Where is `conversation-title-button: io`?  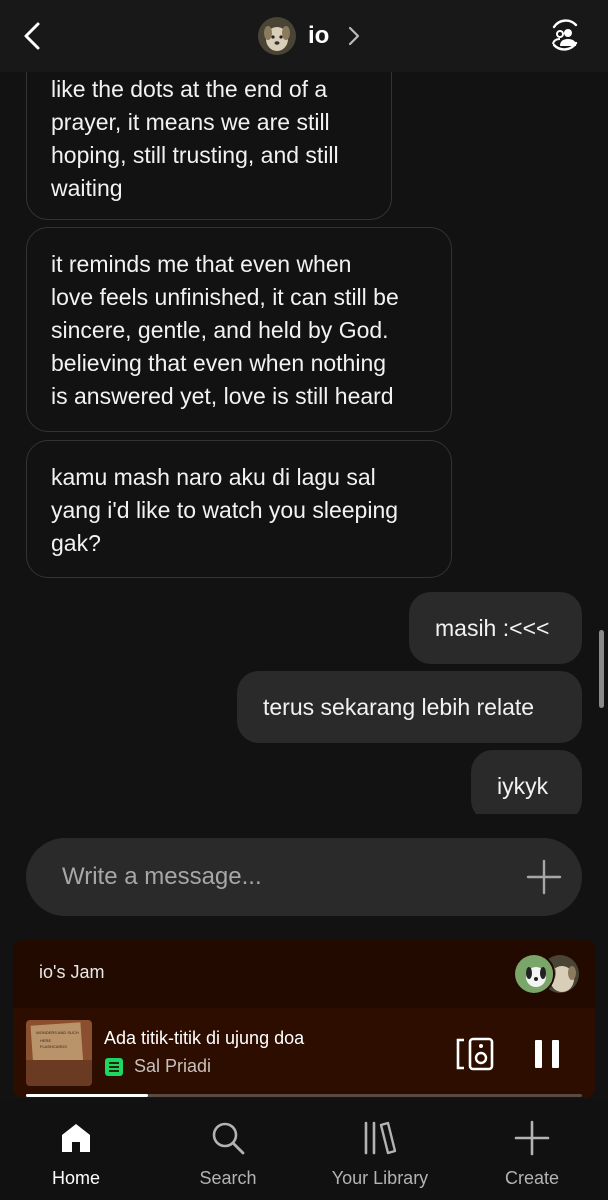
conversation-title-button: io is located at coordinates (309, 36).